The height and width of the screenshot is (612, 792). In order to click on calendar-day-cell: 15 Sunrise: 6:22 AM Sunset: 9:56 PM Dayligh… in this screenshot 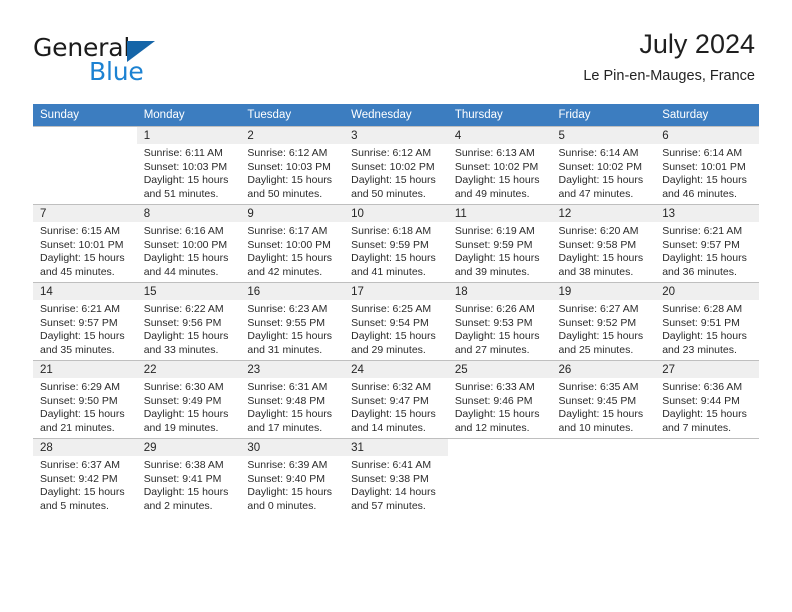, I will do `click(188, 321)`.